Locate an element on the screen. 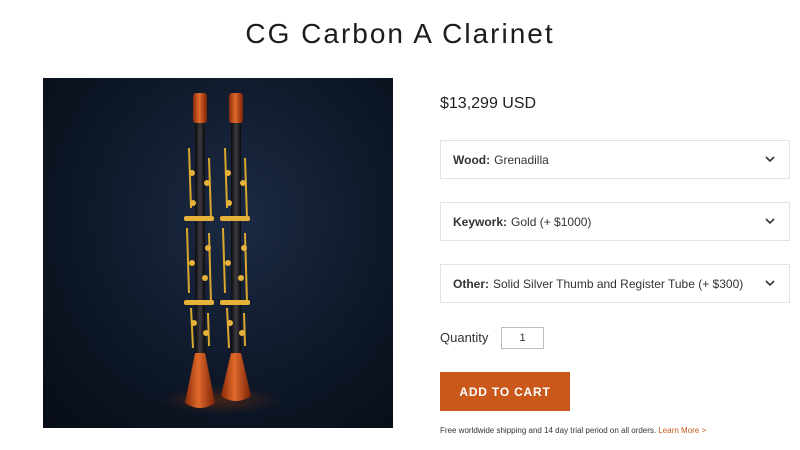 This screenshot has height=450, width=800. keywork-select: Keywork: Gold (+ $1000) is located at coordinates (615, 221).